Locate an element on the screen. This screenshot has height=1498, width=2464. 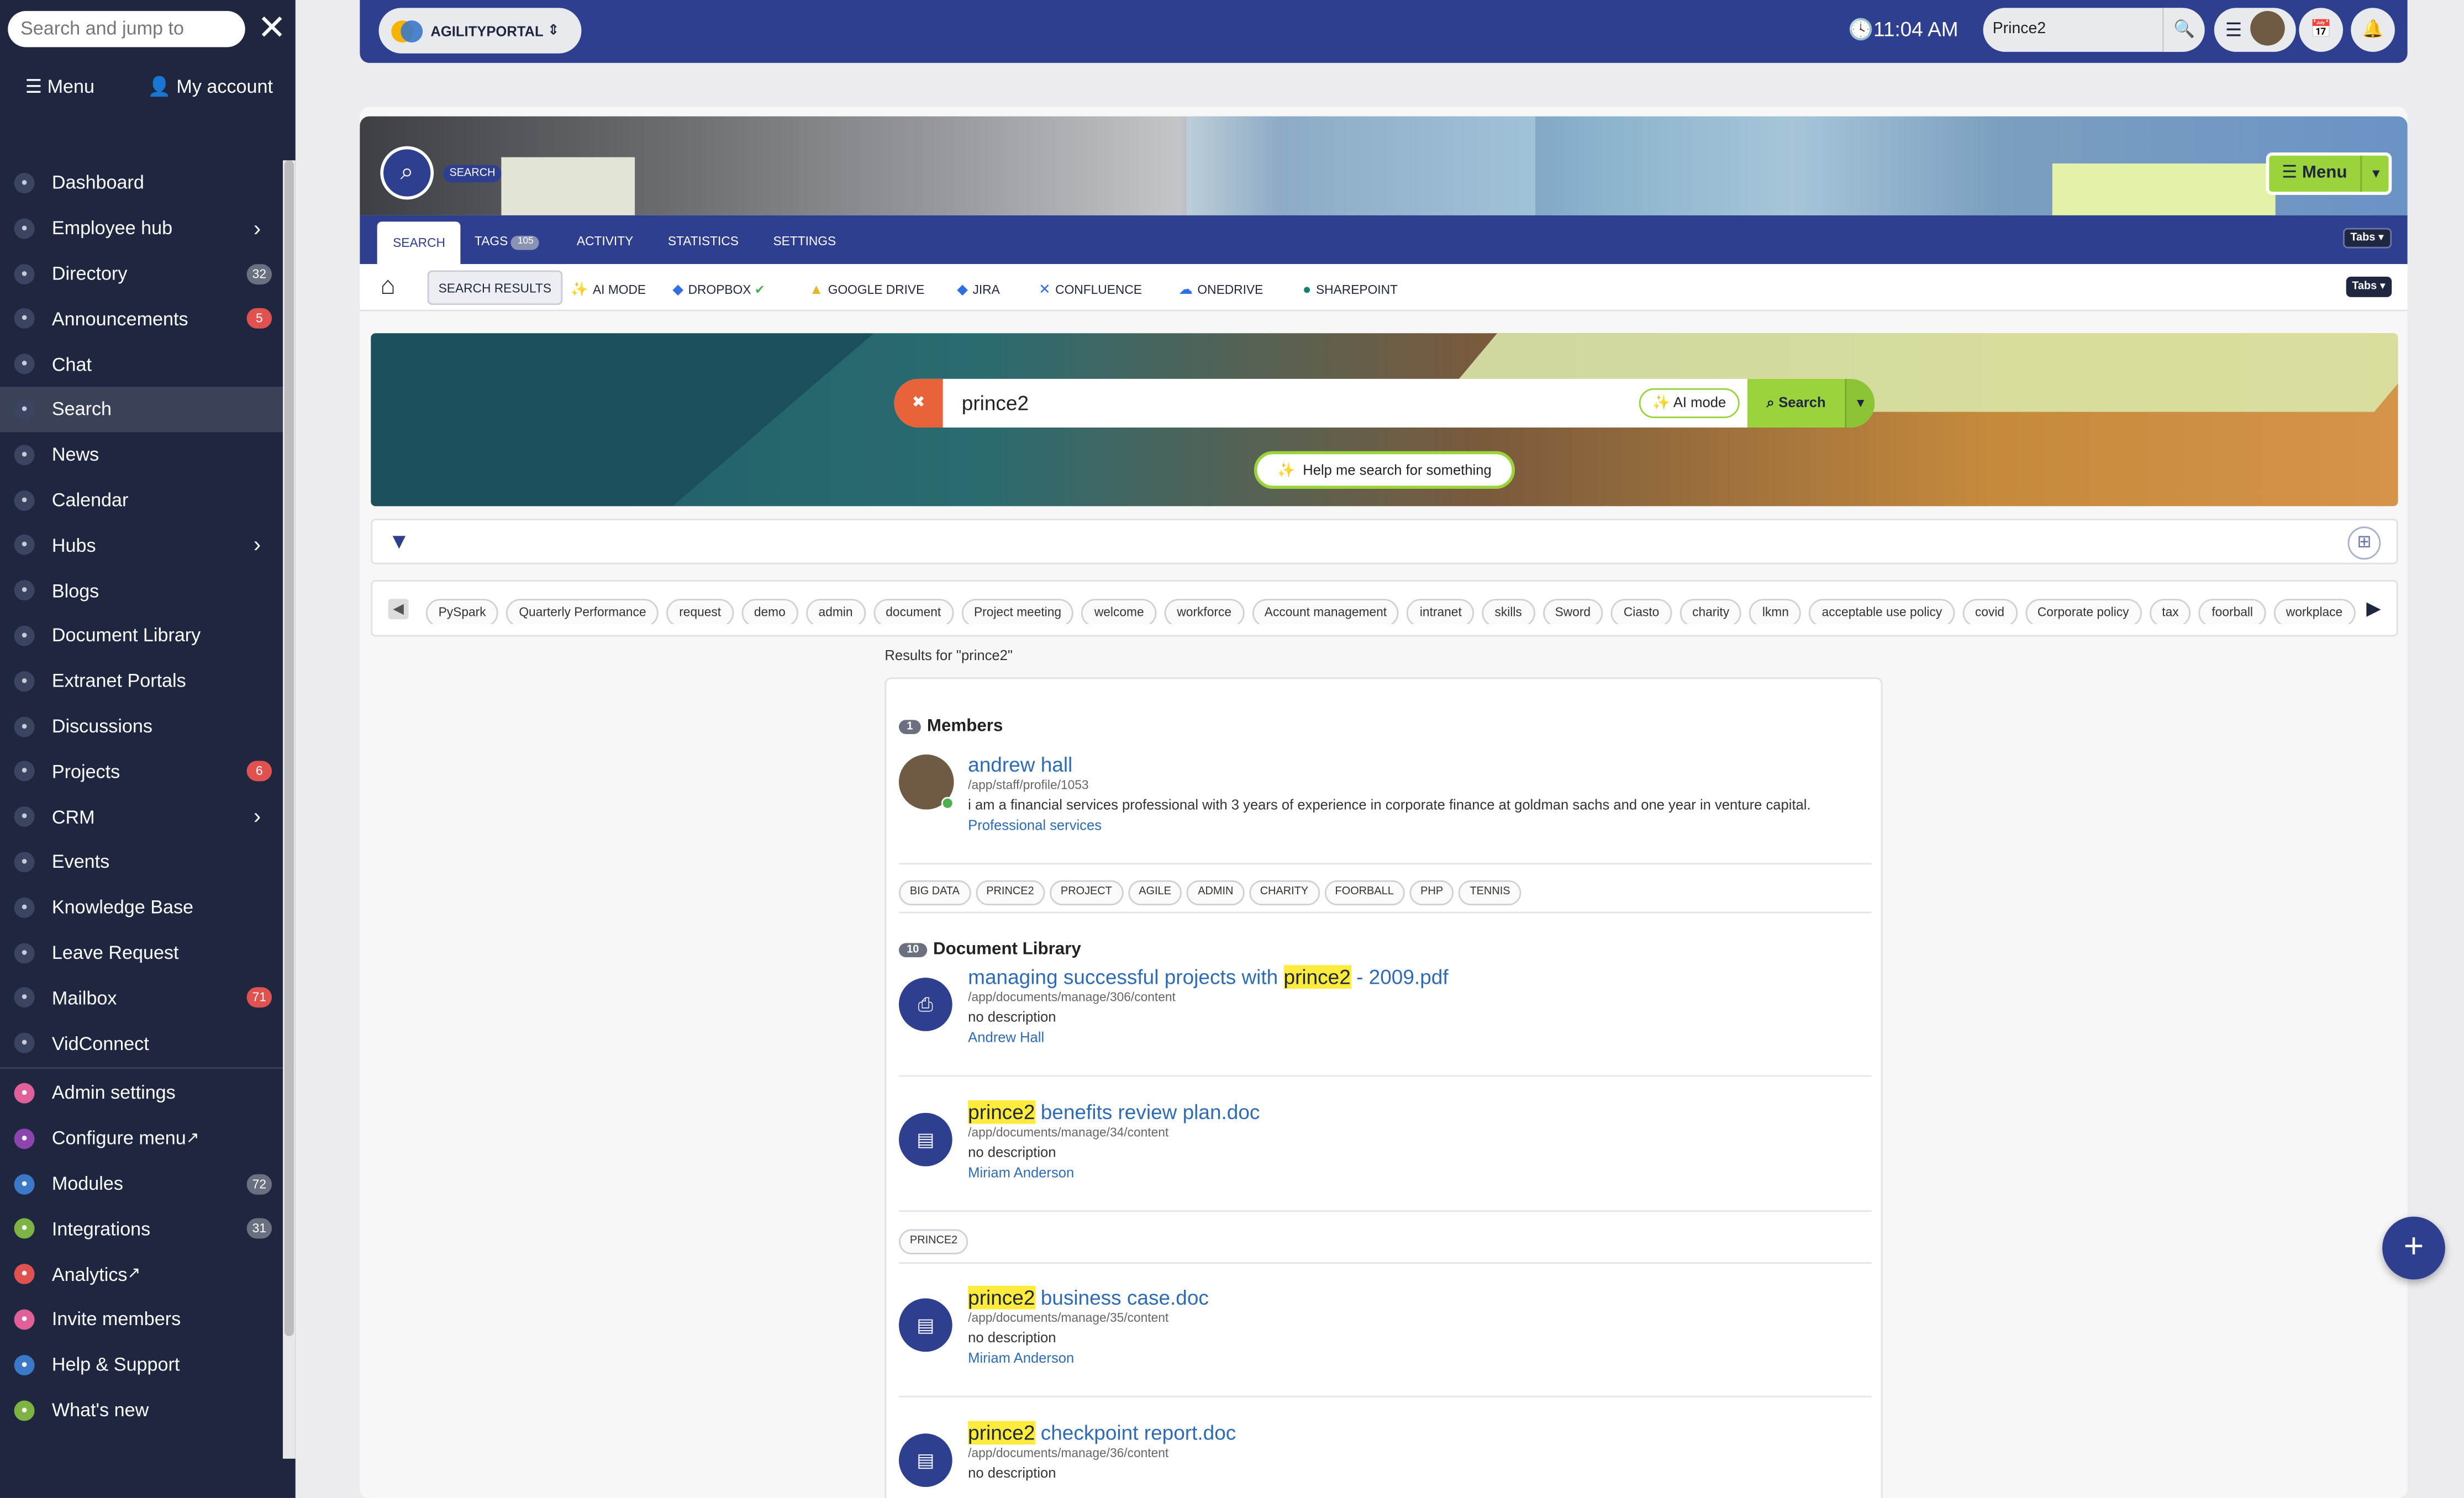
sidebar-item-modules: ● Modules 72 is located at coordinates (141, 1183).